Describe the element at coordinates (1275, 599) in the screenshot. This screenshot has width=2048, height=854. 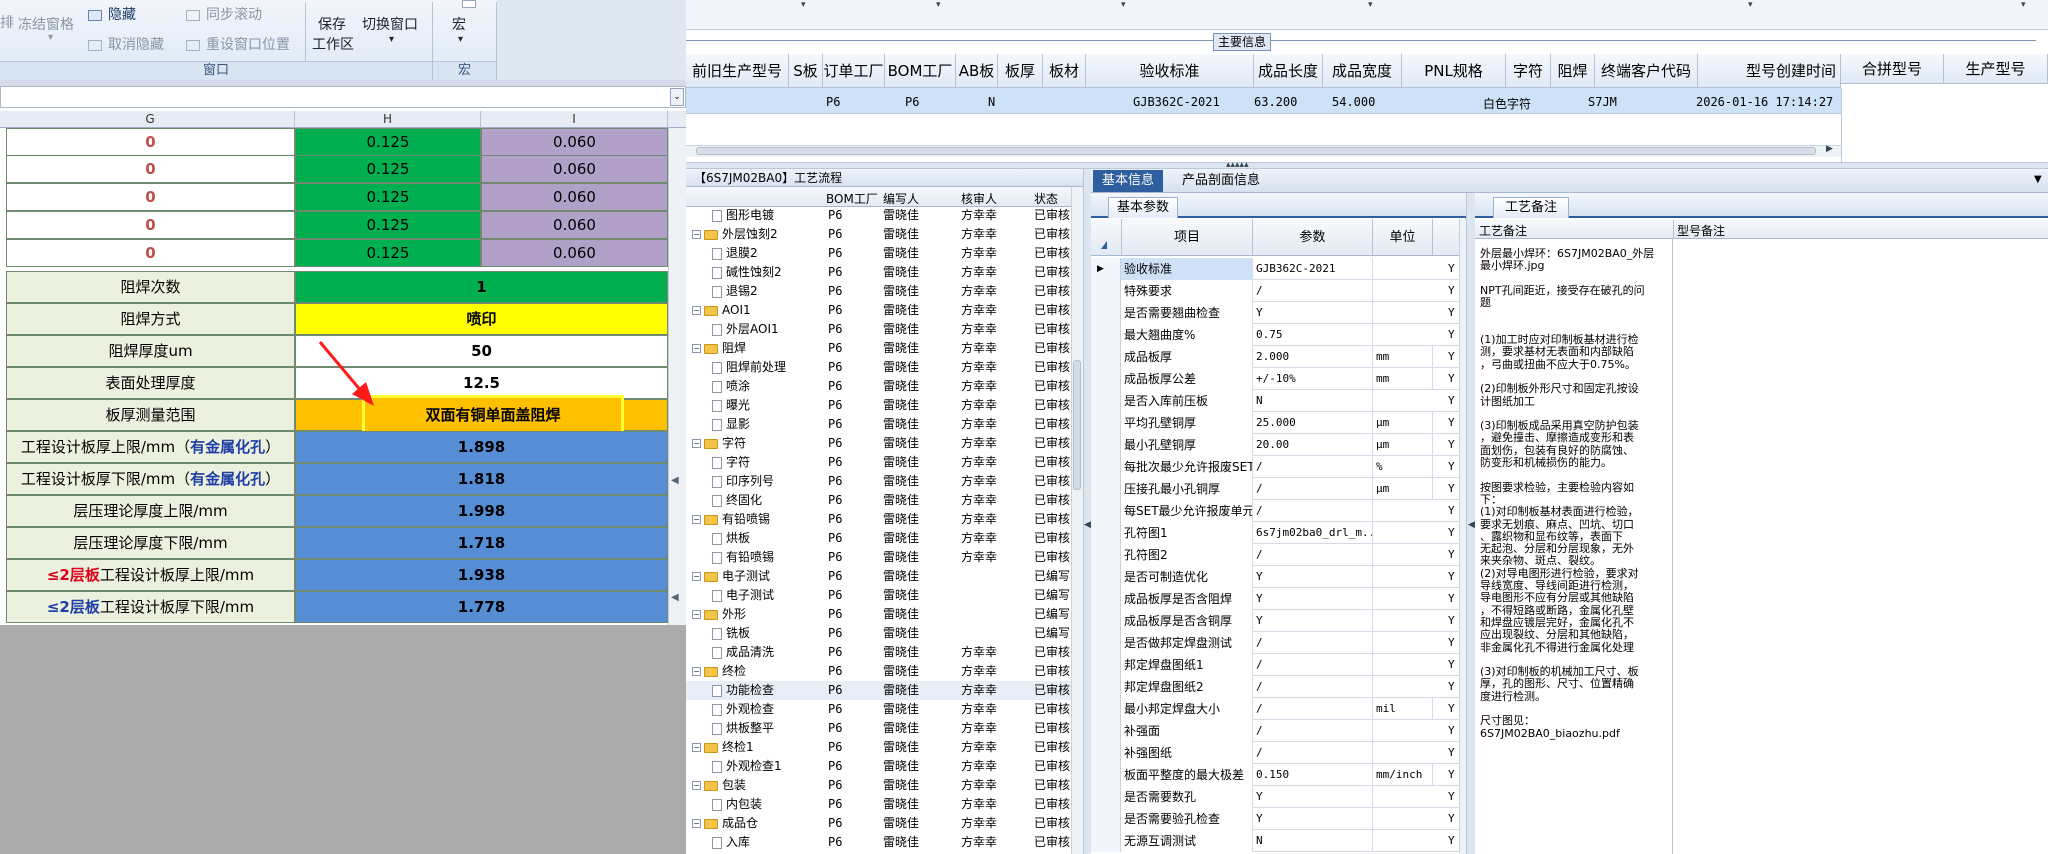
I see `param-row: 成品板厚是否含阻焊 Y Y` at that location.